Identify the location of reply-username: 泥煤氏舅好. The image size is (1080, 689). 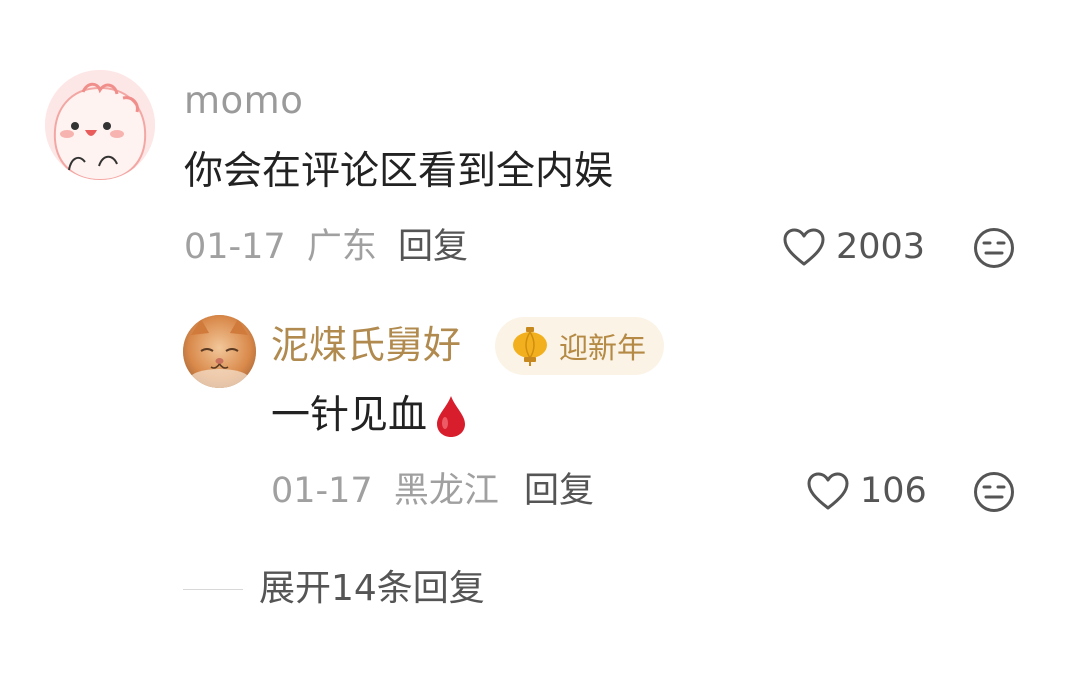
(366, 345).